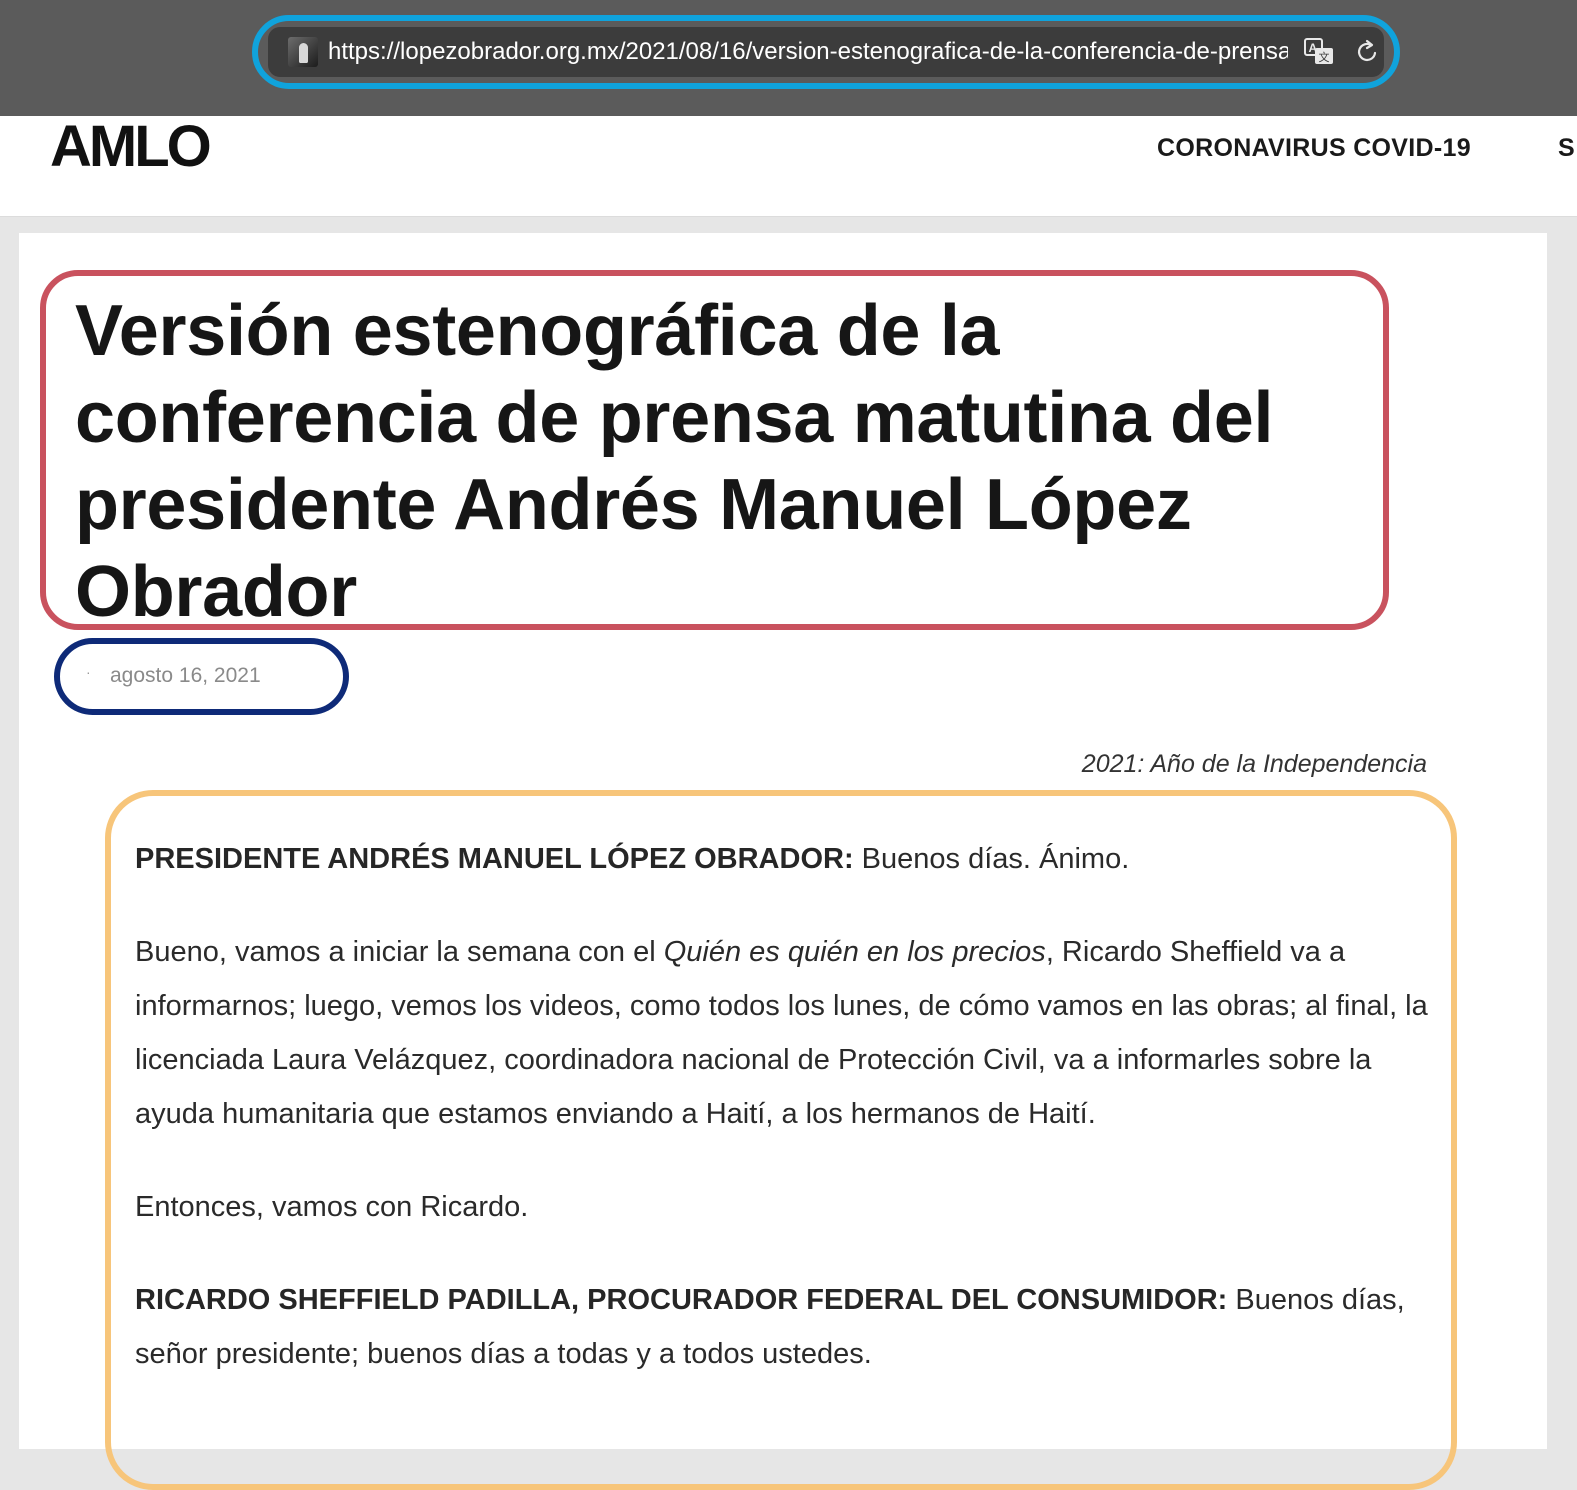 The width and height of the screenshot is (1577, 1490). What do you see at coordinates (1254, 764) in the screenshot?
I see `year-motto: 2021: Año de la Independencia` at bounding box center [1254, 764].